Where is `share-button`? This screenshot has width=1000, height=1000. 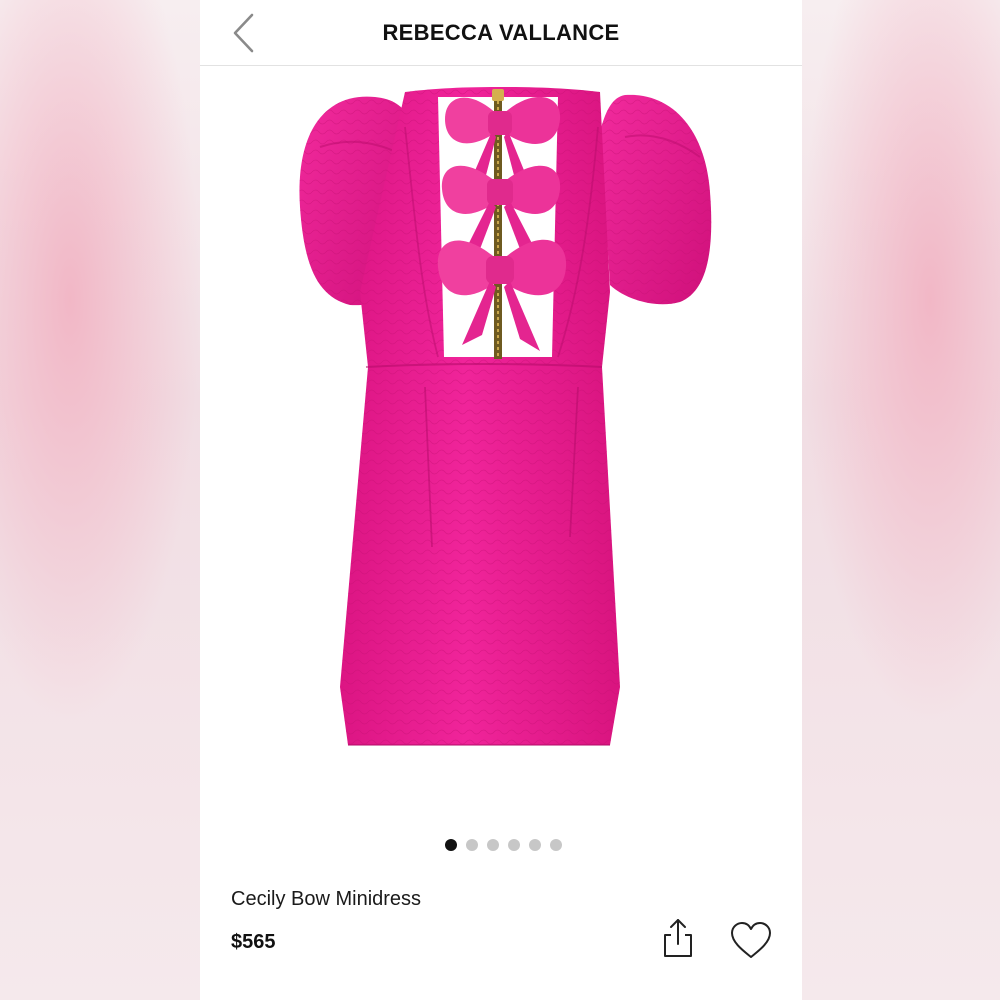 share-button is located at coordinates (678, 938).